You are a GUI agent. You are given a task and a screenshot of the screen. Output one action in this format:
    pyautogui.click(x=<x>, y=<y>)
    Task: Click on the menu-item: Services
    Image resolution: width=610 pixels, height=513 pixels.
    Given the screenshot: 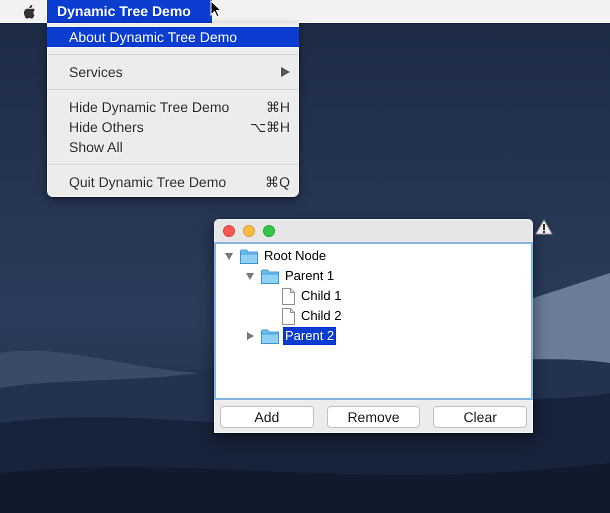 What is the action you would take?
    pyautogui.click(x=173, y=72)
    